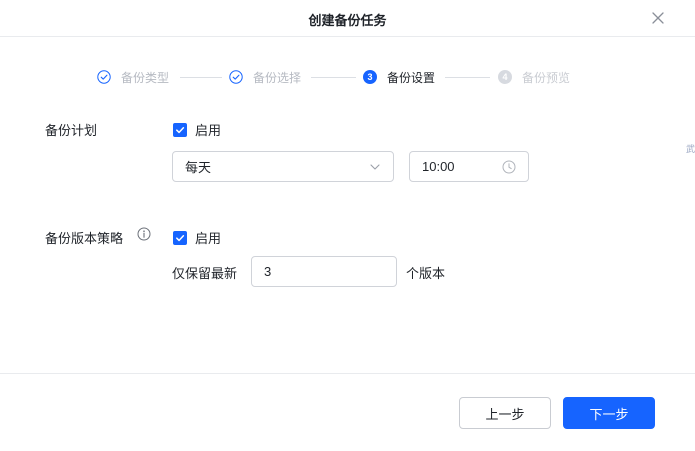  I want to click on frequency-value: 每天, so click(198, 167).